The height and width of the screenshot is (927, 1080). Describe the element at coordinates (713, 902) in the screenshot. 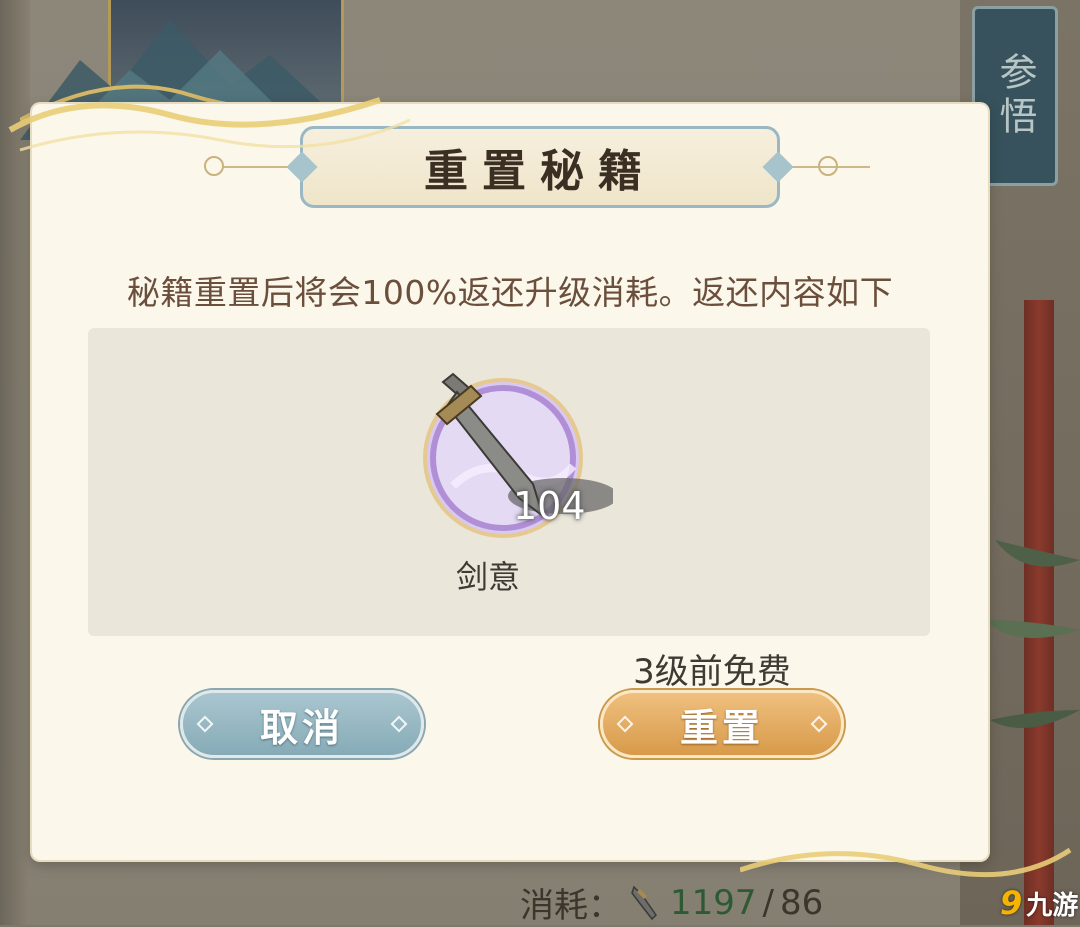

I see `cost-current: 1197` at that location.